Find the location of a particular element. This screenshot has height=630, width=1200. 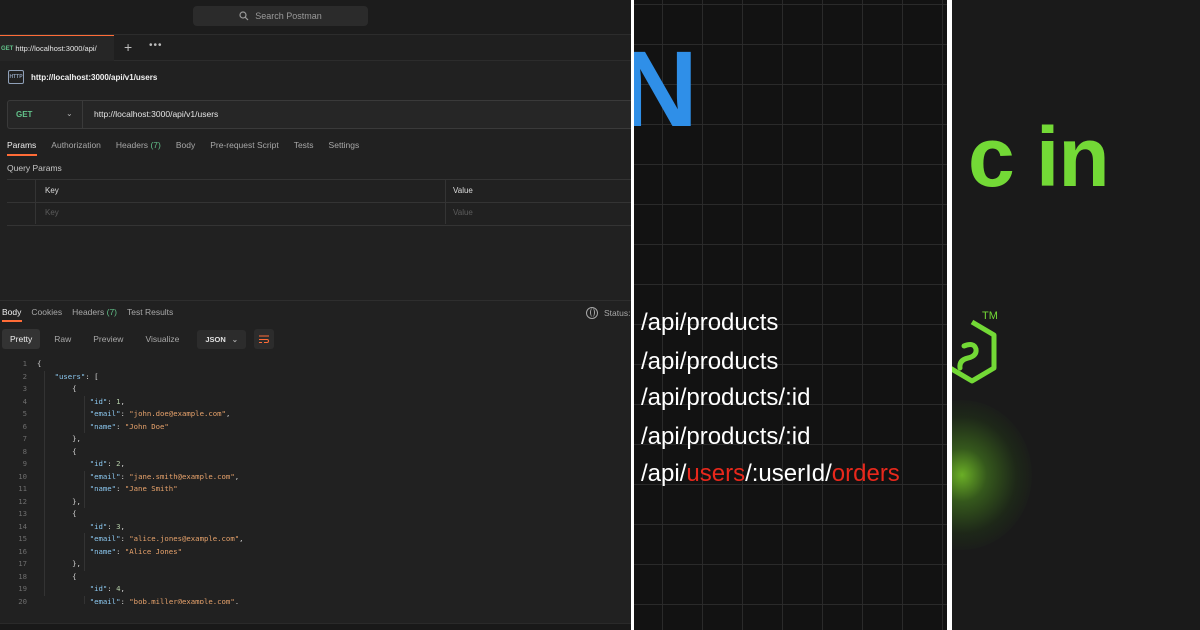

request-tab: GET http://localhost:3000/api/ is located at coordinates (57, 48).